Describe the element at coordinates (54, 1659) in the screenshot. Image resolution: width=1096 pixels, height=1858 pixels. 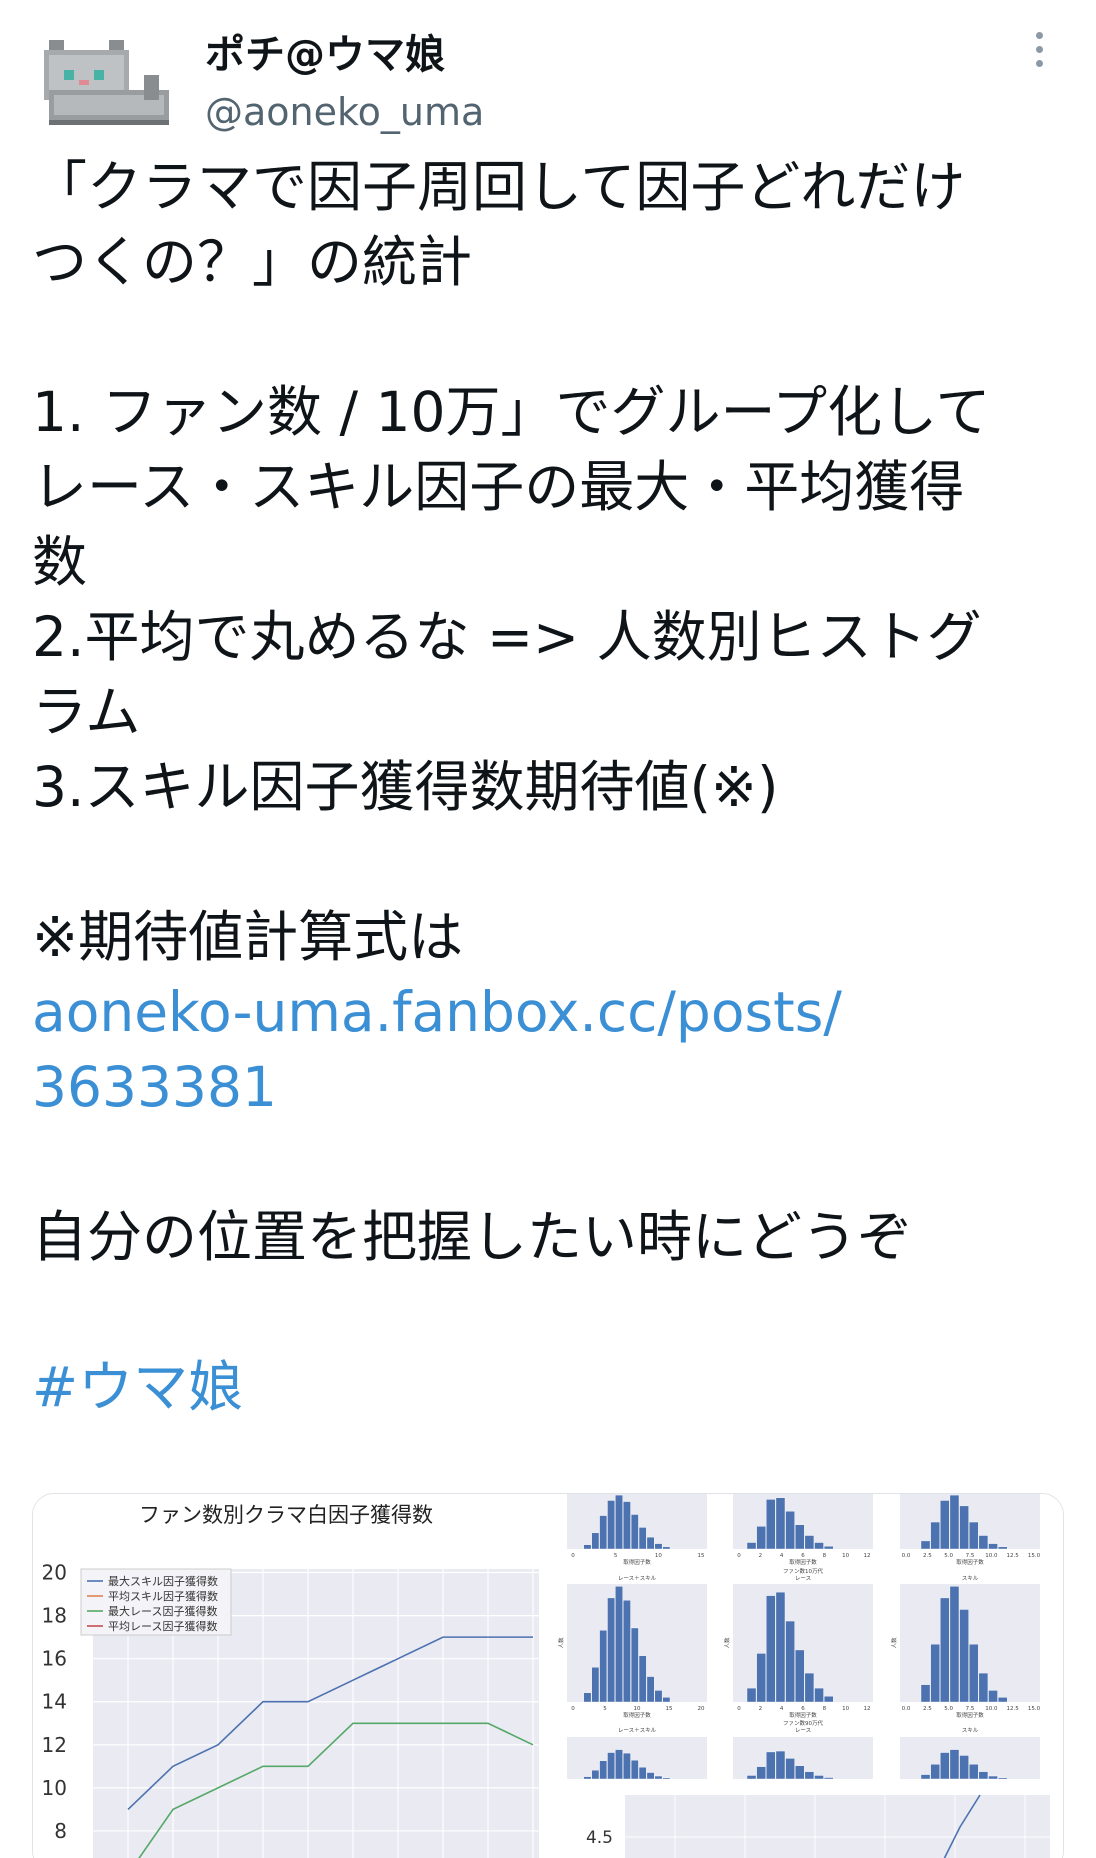
I see `y-tick-label: 16` at that location.